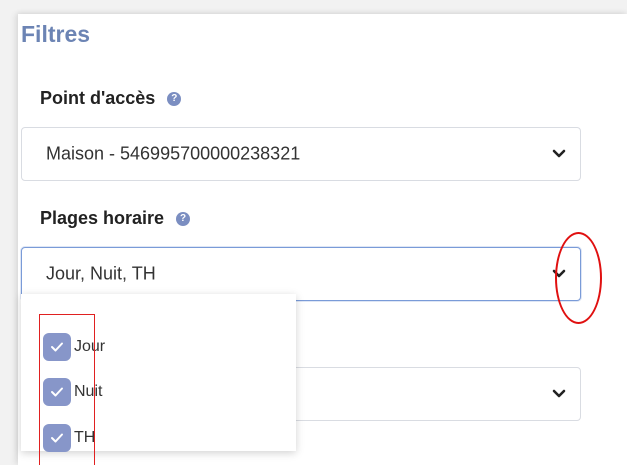 Image resolution: width=627 pixels, height=465 pixels. I want to click on time-slots-label: Plages horaire ?, so click(115, 218).